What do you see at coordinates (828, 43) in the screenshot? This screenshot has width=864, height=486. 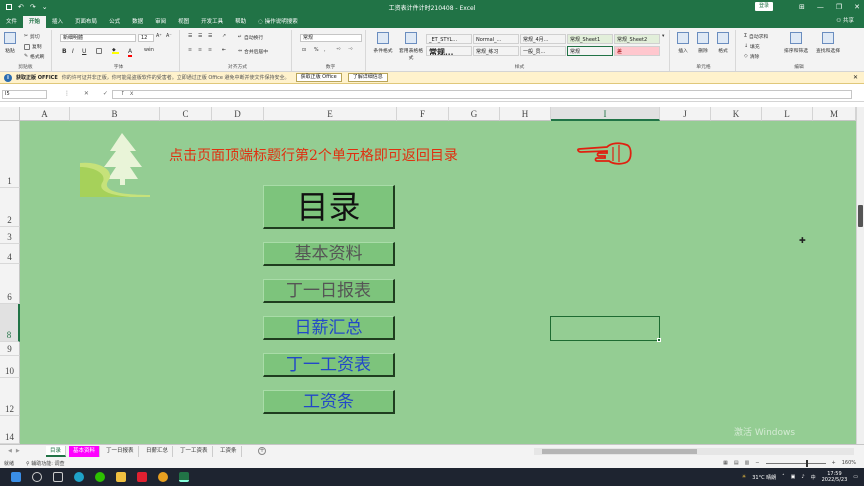 I see `find-select-button: 查找和选择` at bounding box center [828, 43].